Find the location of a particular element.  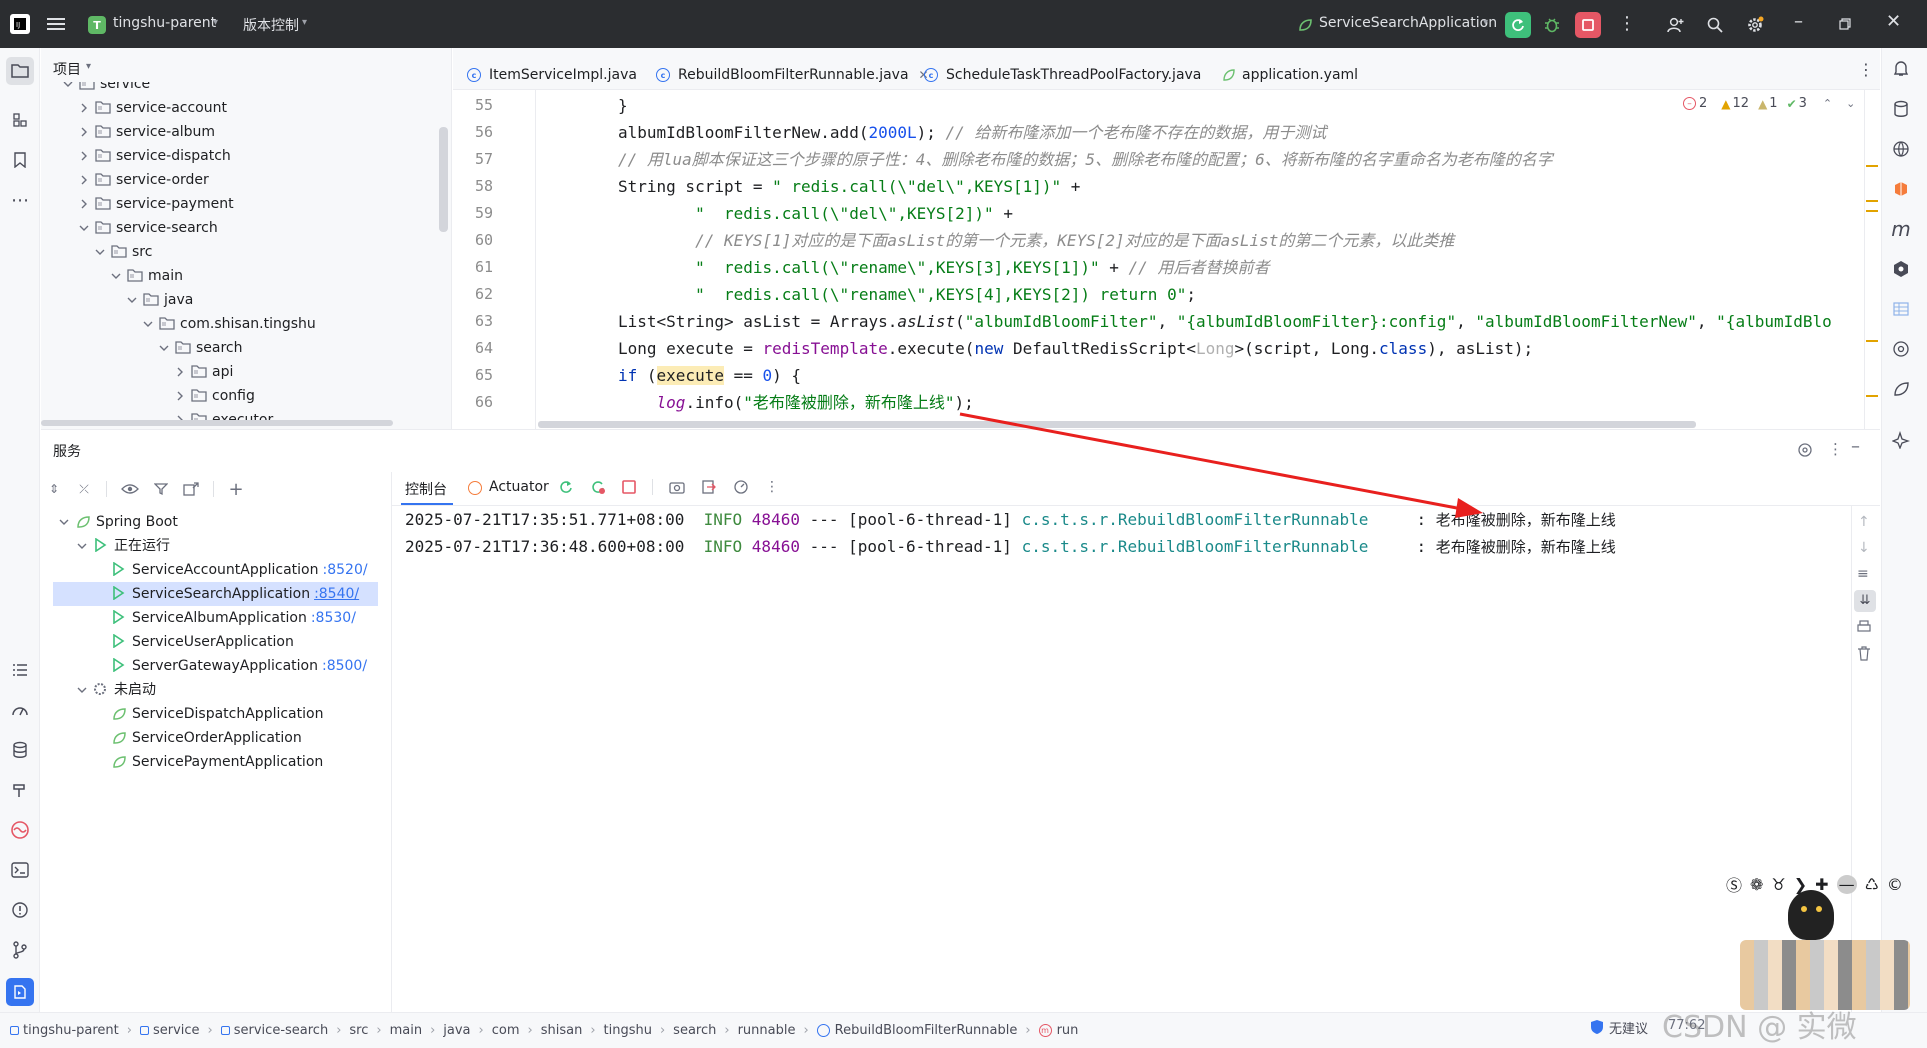

float-icon: © is located at coordinates (1895, 884).